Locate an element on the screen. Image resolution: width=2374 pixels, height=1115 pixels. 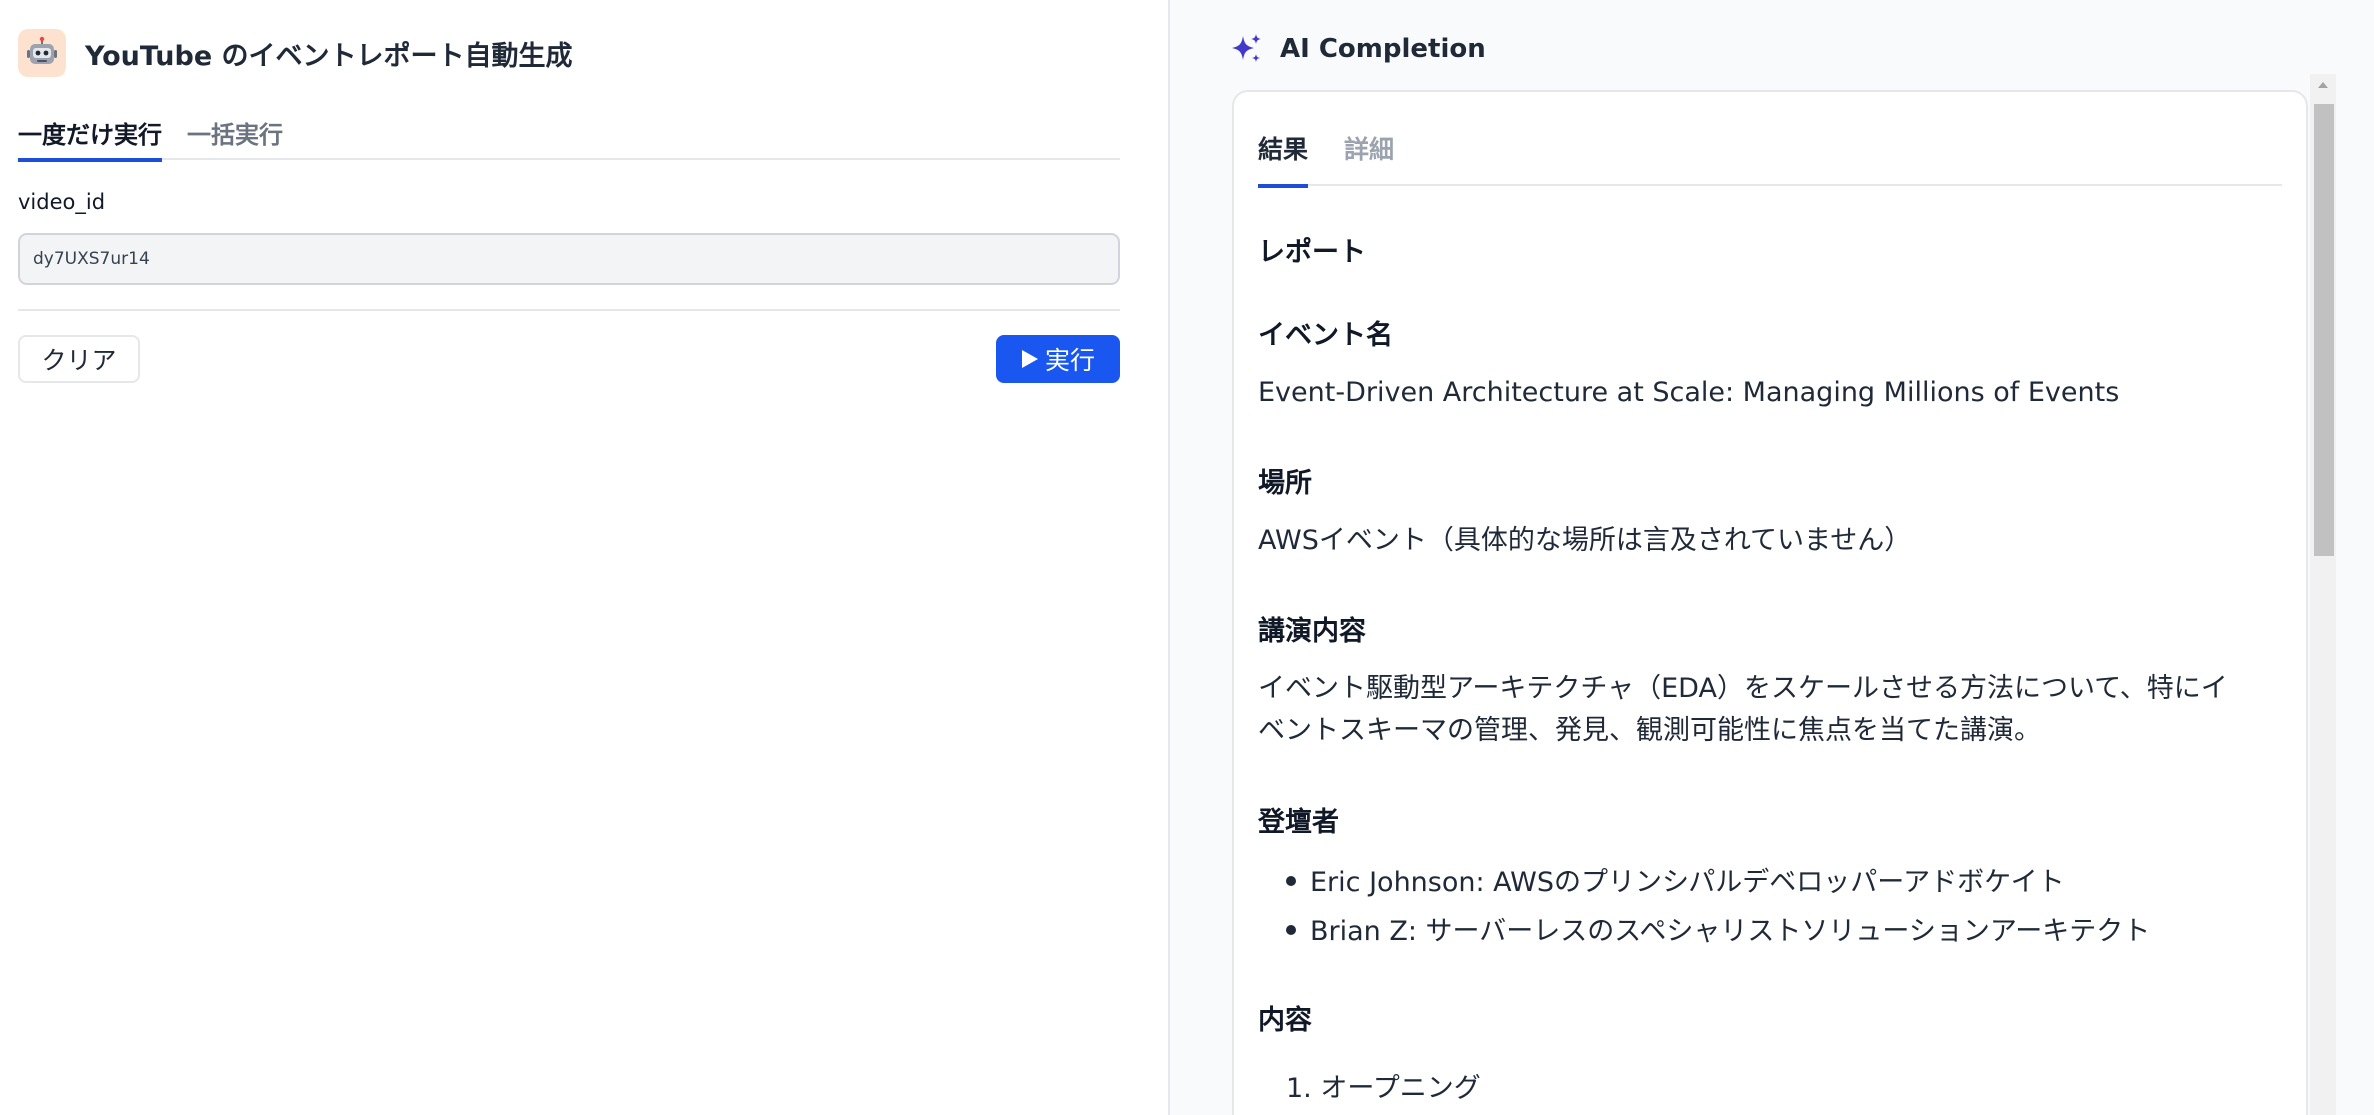
sparkles-icon is located at coordinates (1246, 48).